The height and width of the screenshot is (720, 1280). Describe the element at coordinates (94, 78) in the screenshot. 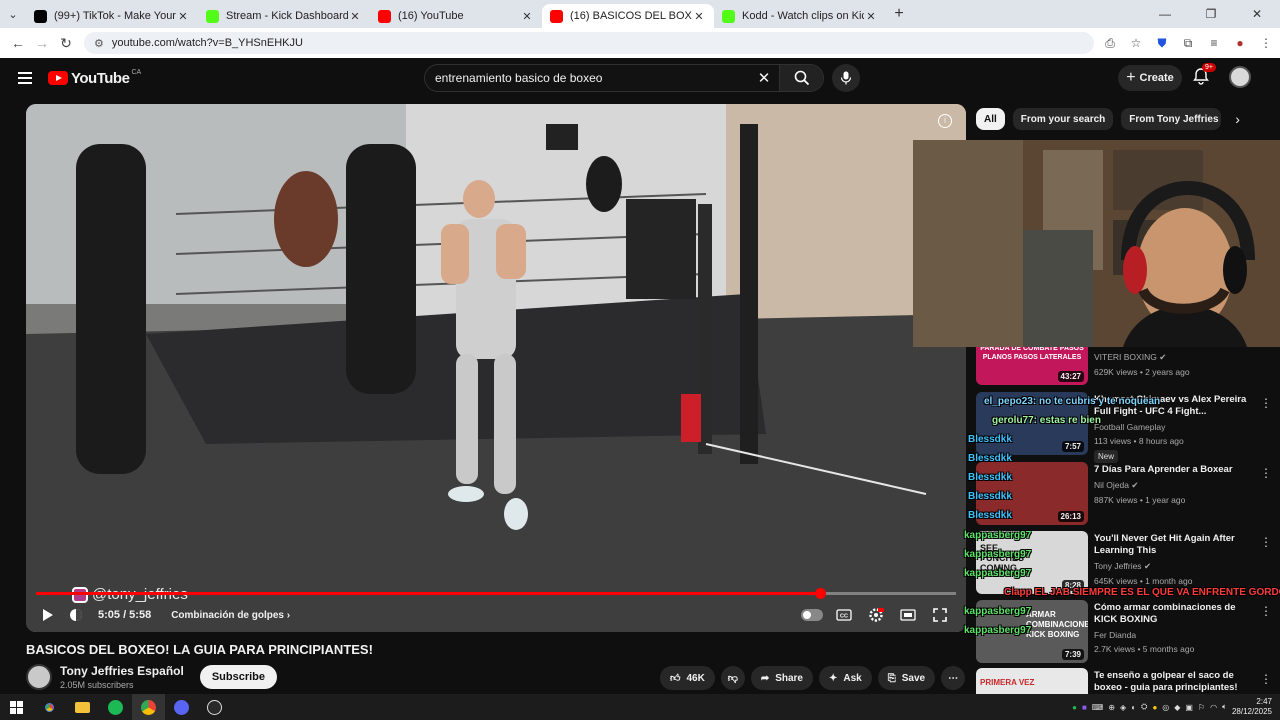

I see `youtube-logo: YouTube CA` at that location.